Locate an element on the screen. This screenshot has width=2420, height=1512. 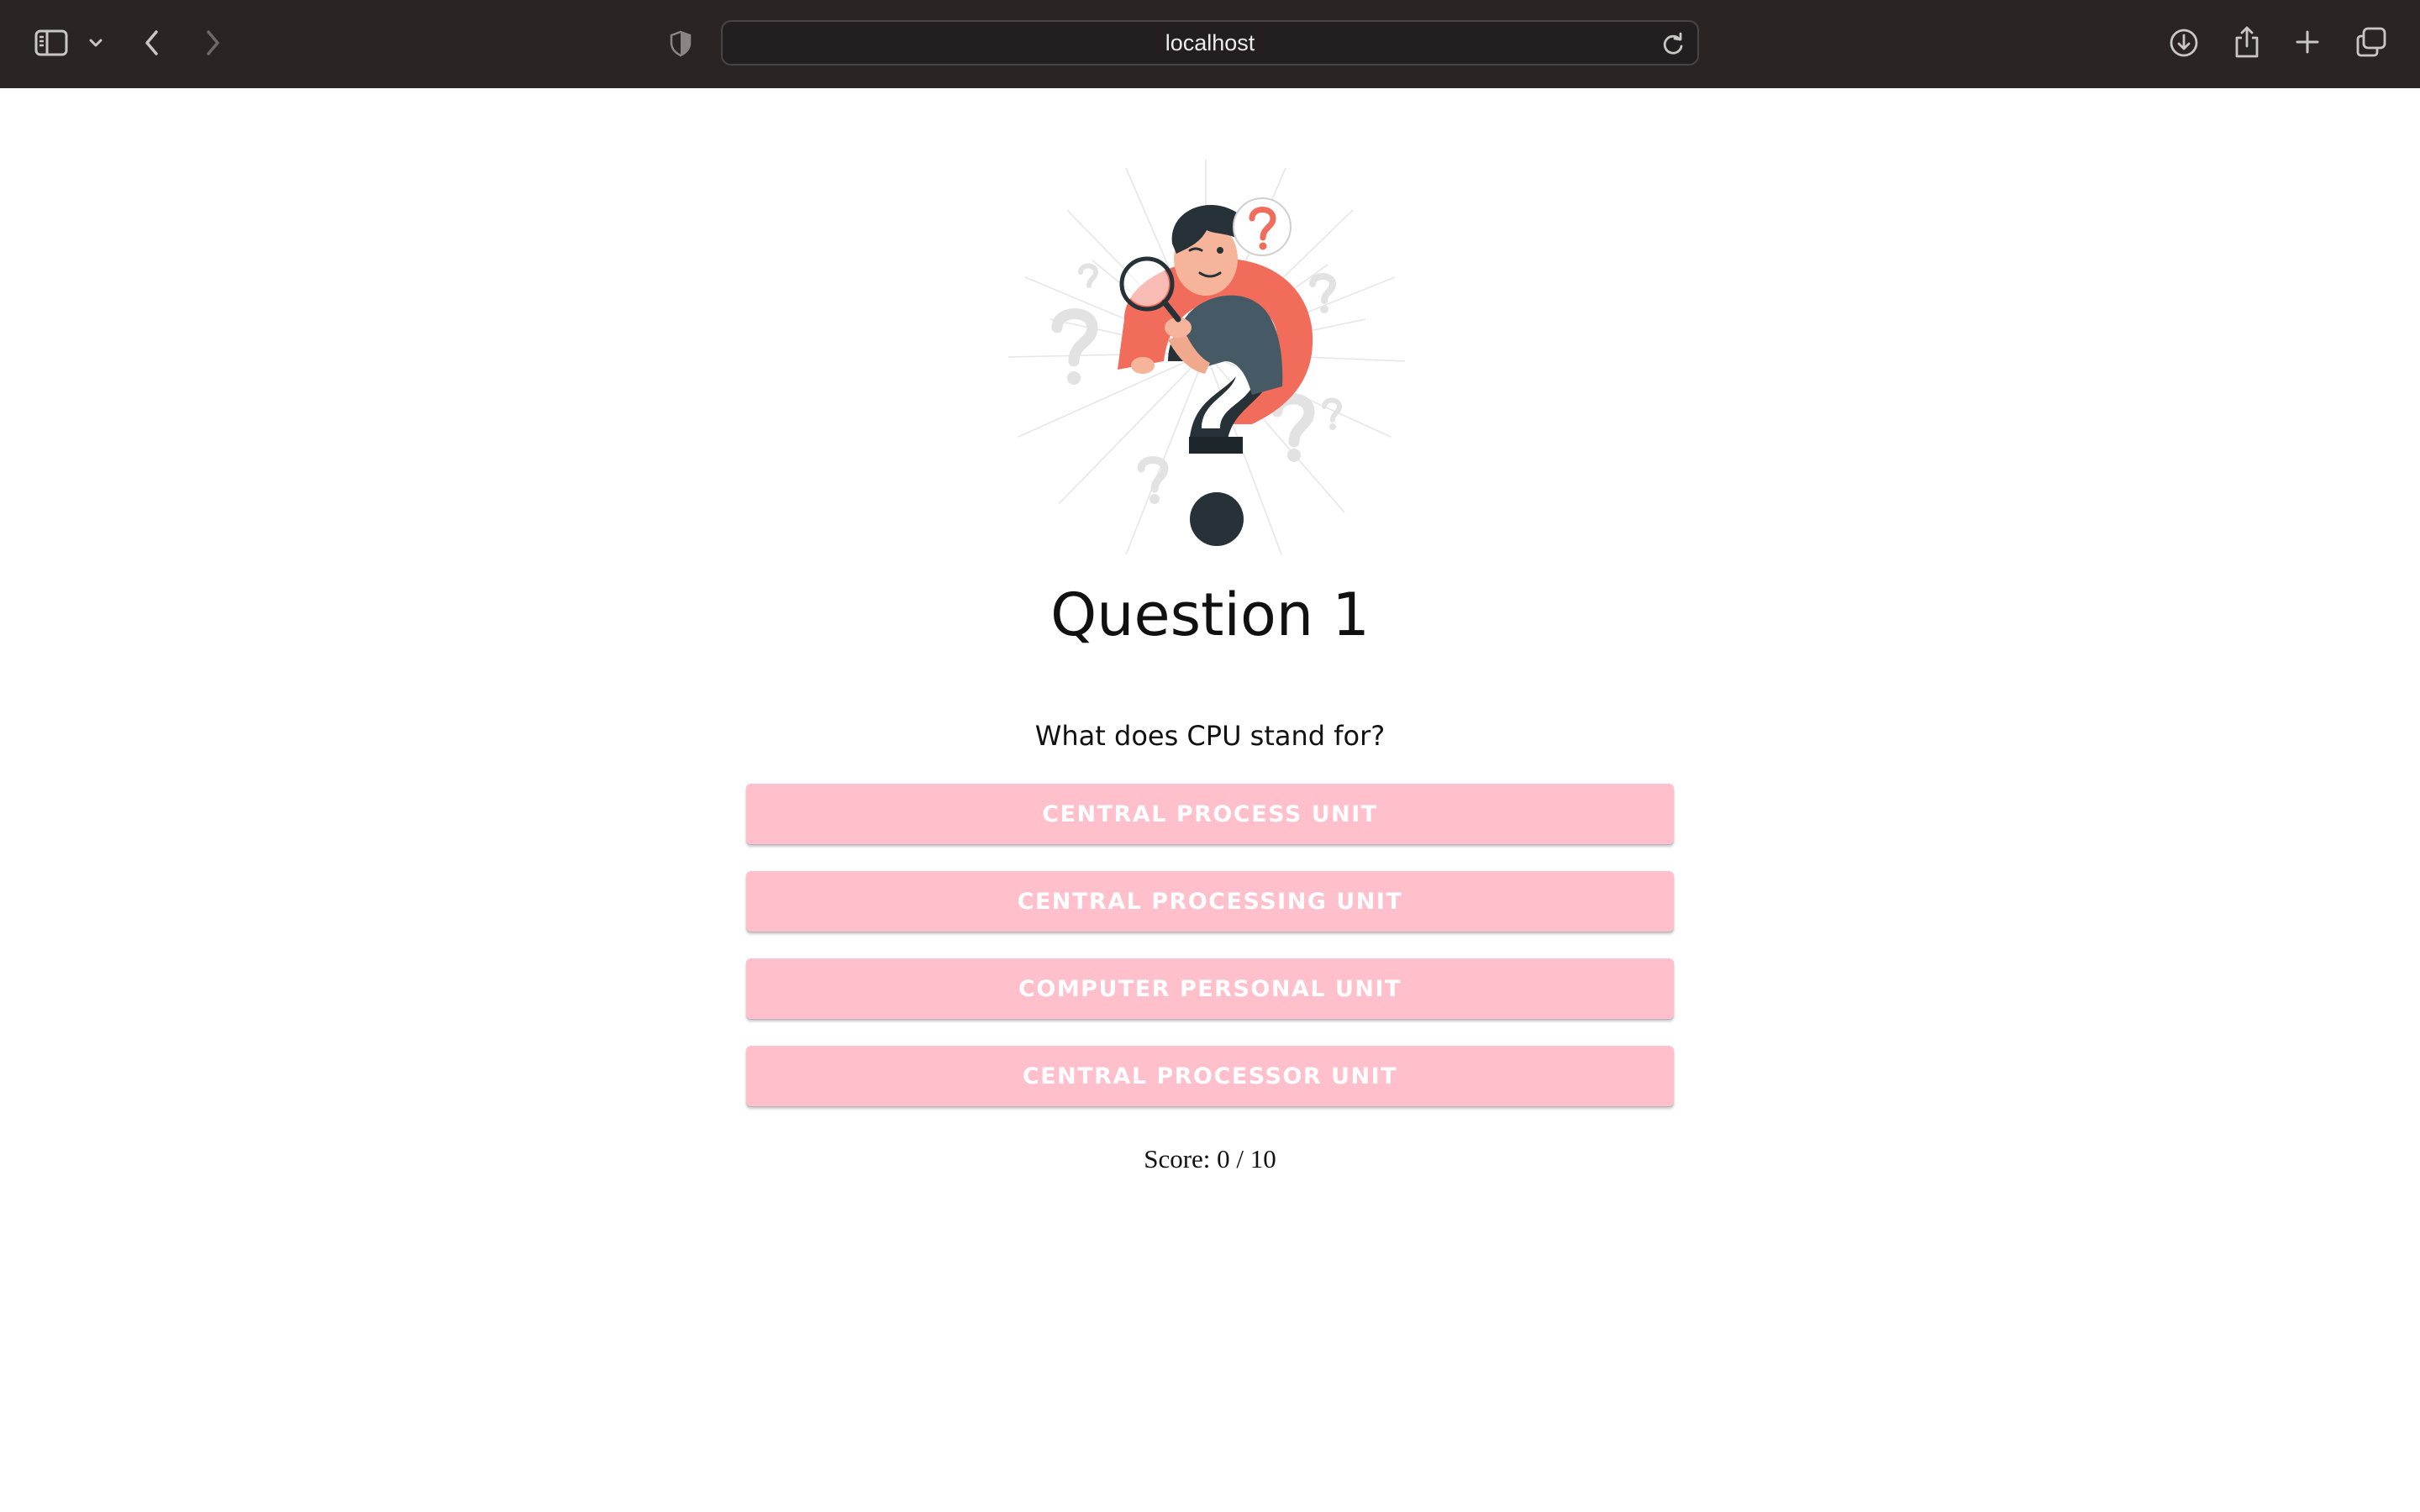
share-icon is located at coordinates (2247, 42).